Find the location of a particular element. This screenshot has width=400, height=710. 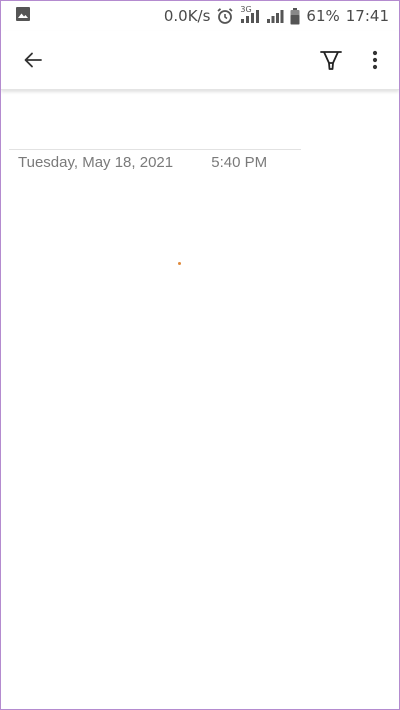

gallery-icon is located at coordinates (23, 16).